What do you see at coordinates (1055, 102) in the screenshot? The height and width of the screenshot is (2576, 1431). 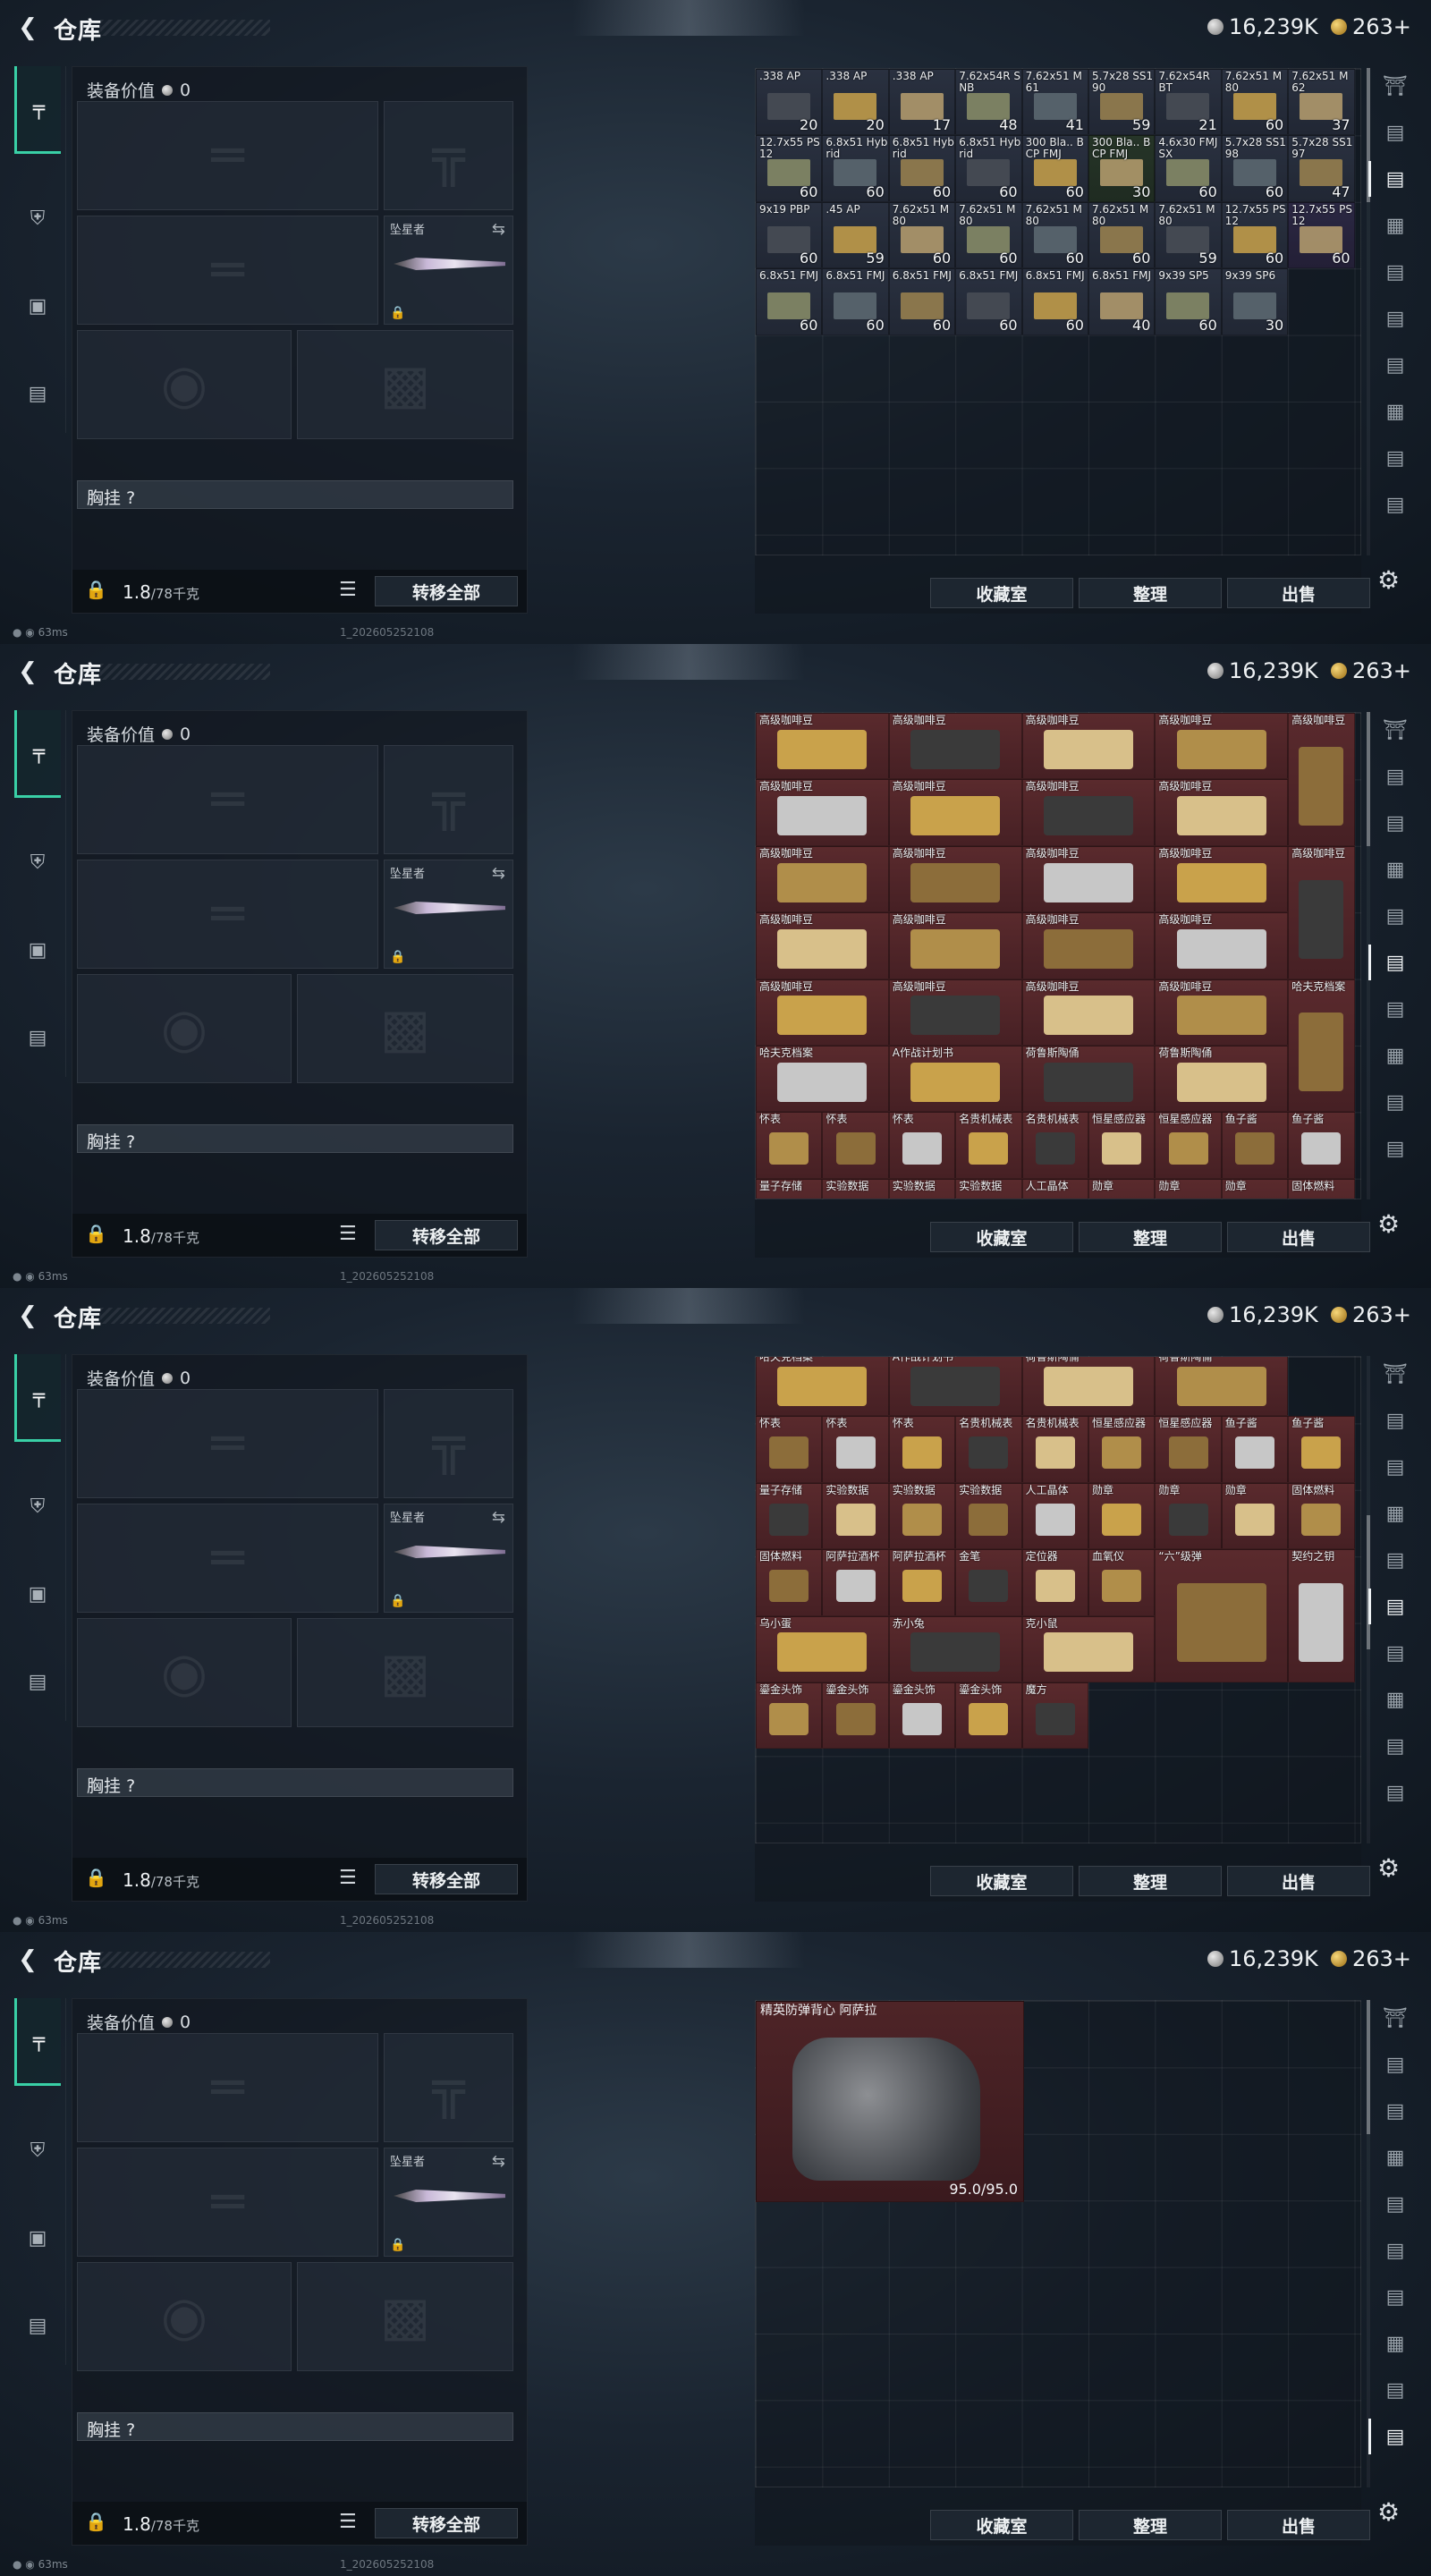 I see `ammo-item: 7.62x51 M61 41` at bounding box center [1055, 102].